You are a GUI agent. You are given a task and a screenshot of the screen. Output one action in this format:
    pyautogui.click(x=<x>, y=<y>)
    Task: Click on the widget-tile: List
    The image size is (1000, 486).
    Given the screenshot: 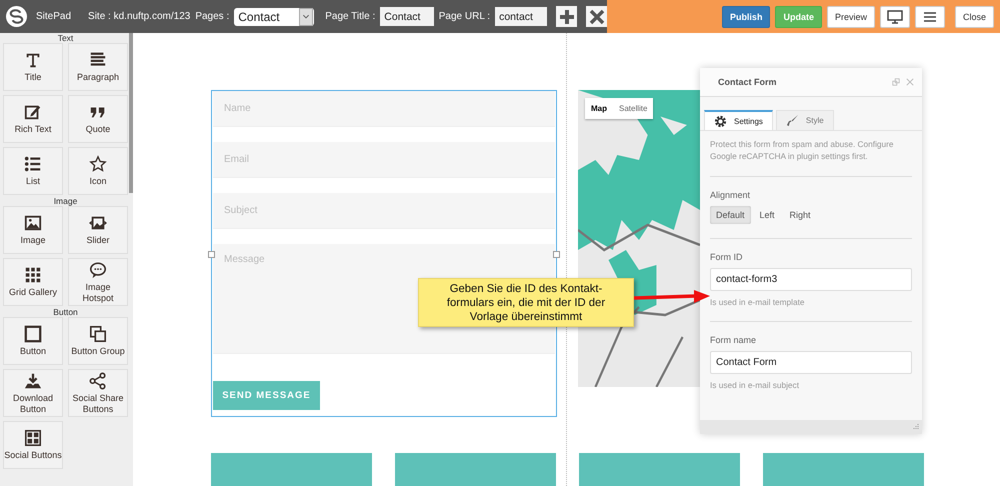 What is the action you would take?
    pyautogui.click(x=33, y=171)
    